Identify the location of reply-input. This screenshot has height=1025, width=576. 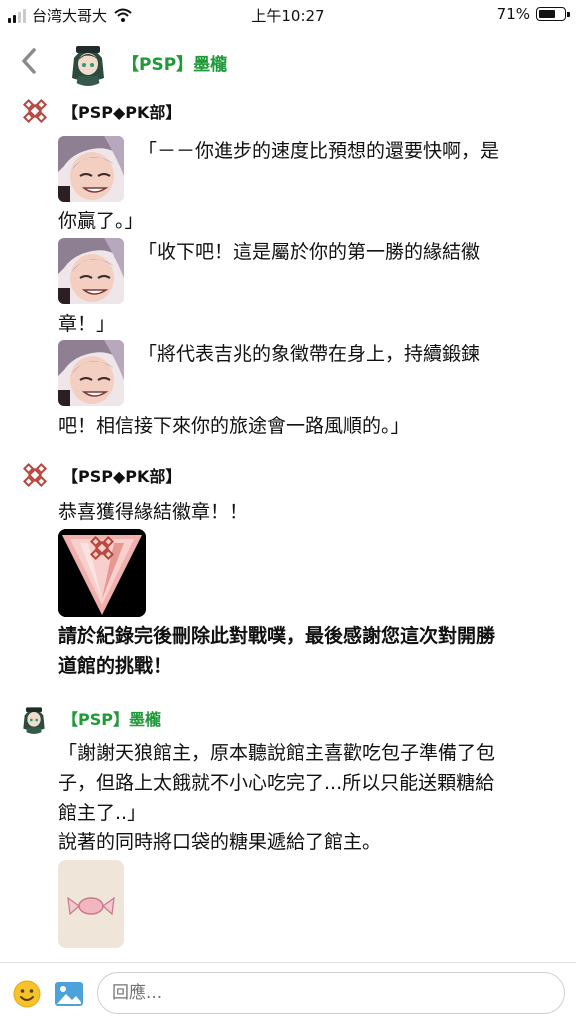
(331, 993).